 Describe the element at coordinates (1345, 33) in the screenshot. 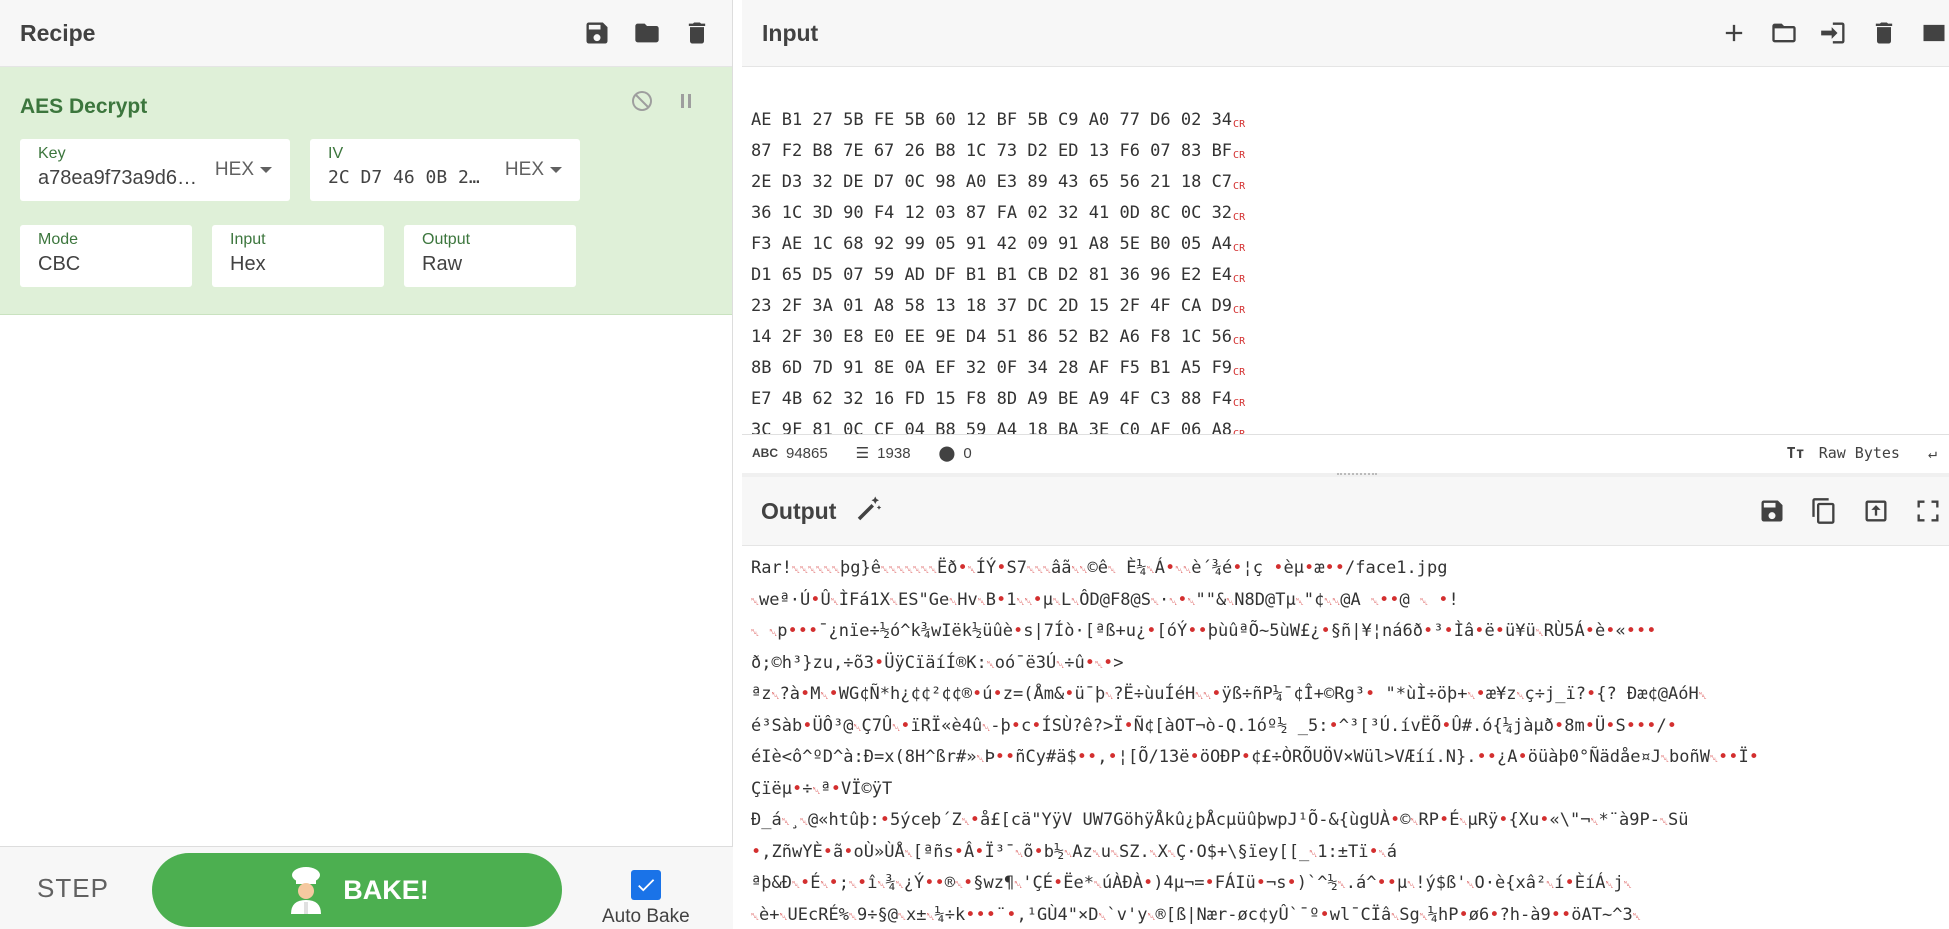

I see `input-header: Input` at that location.